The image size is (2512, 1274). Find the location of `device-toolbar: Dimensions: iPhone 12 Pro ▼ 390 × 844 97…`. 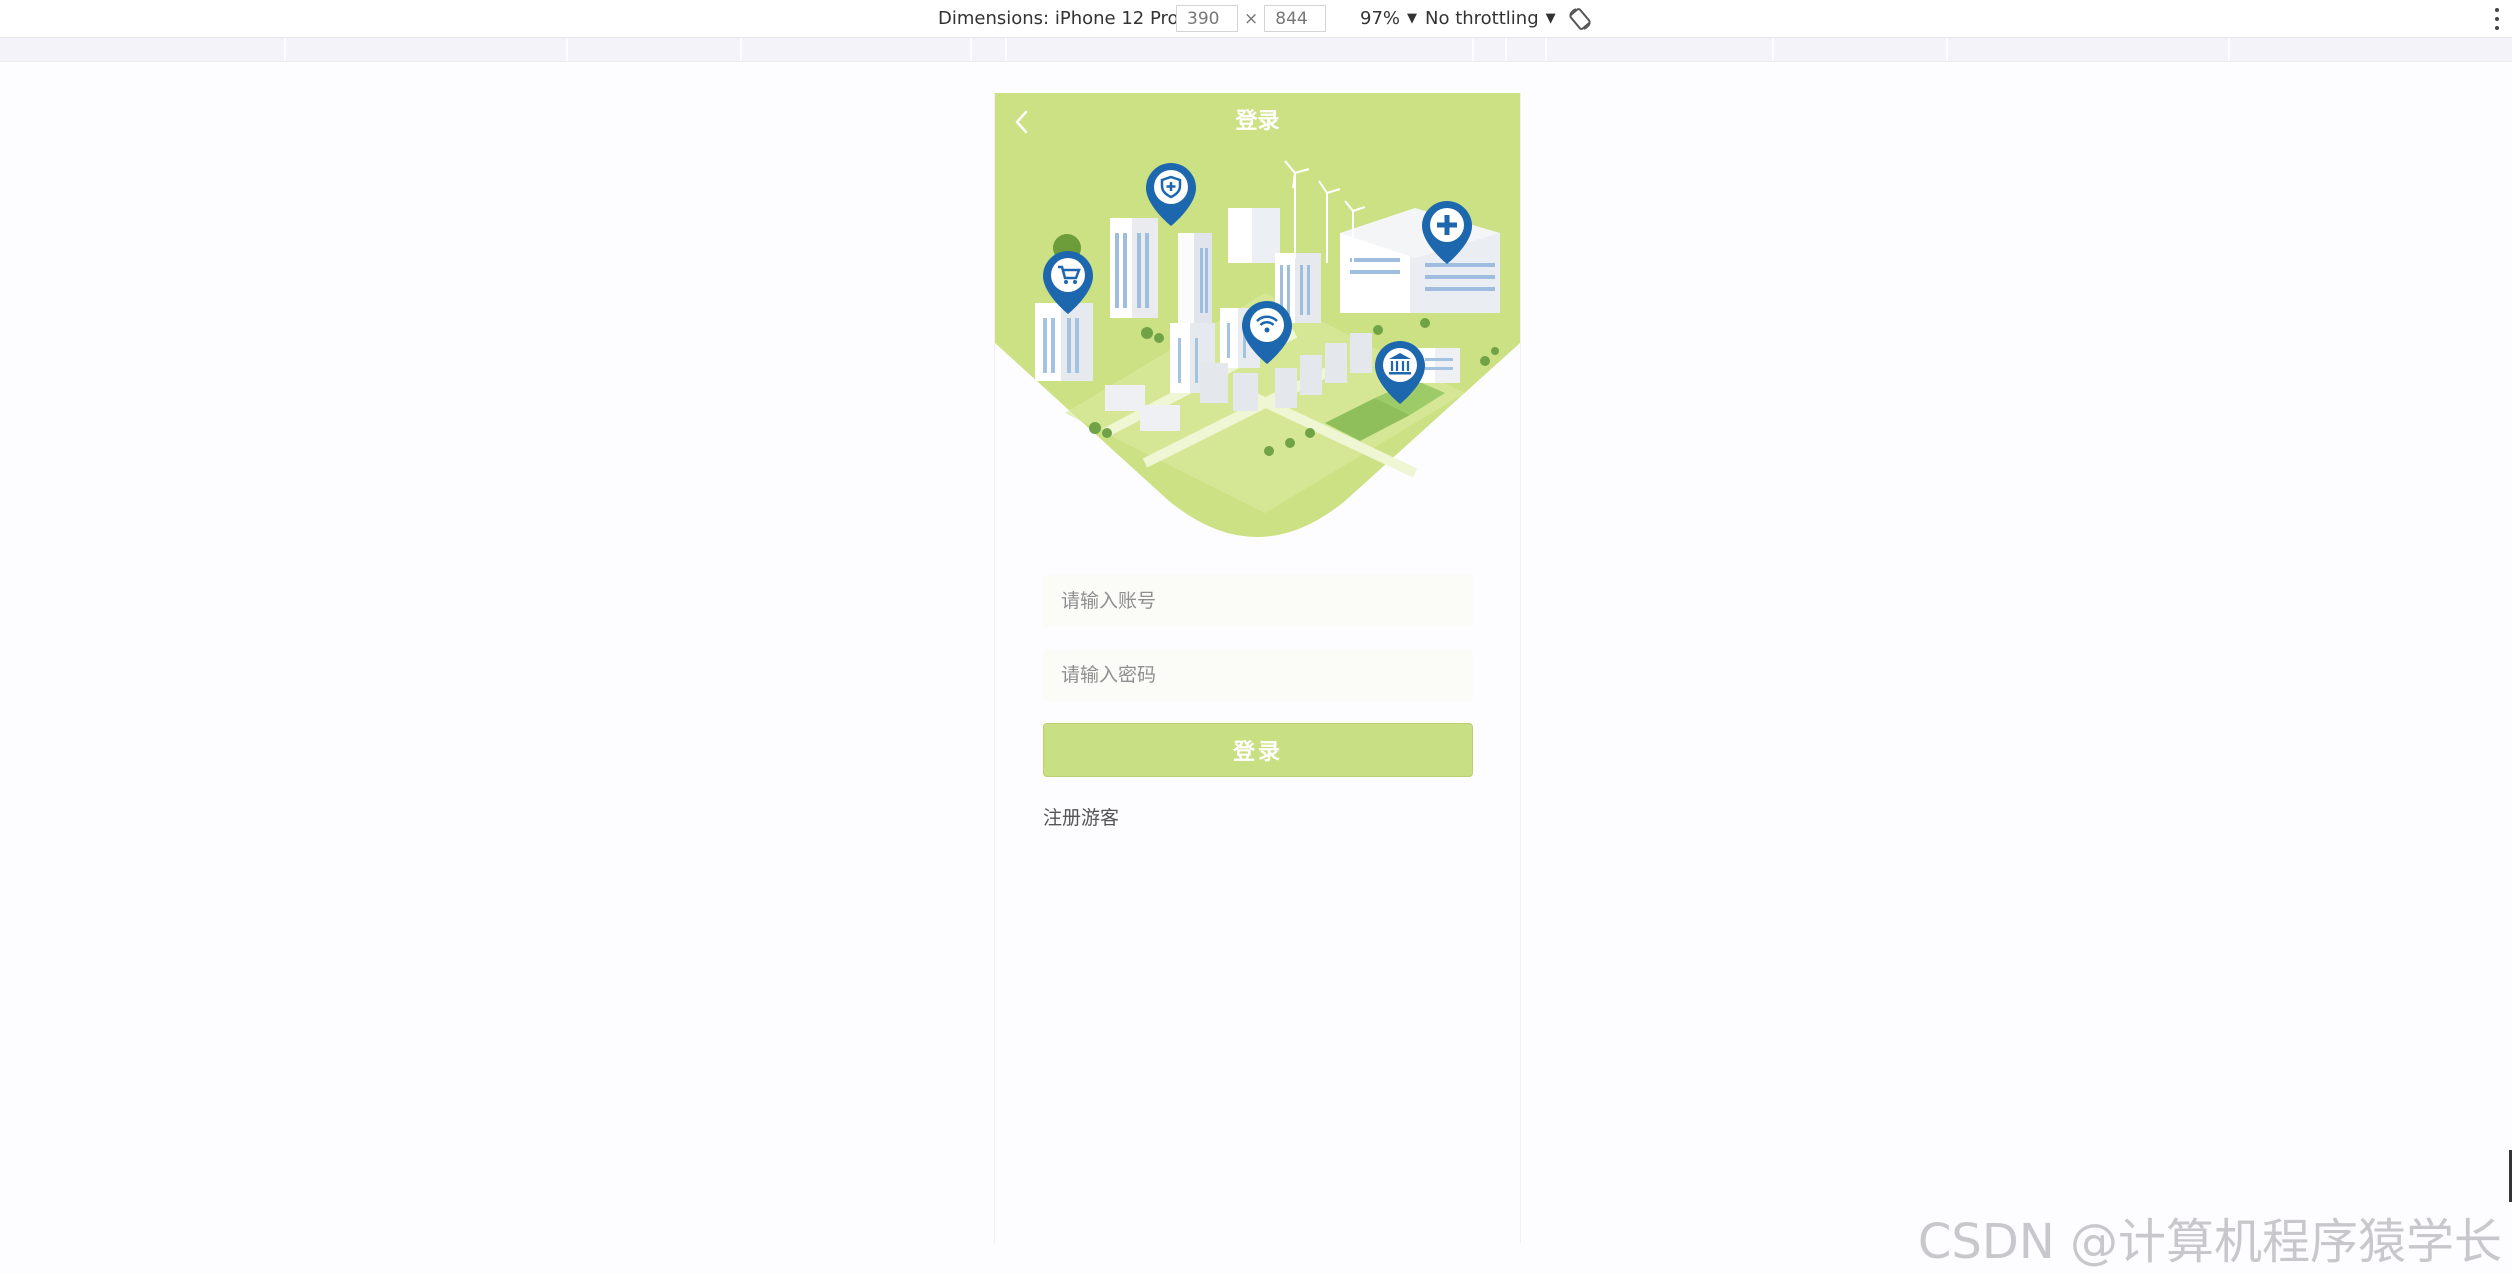

device-toolbar: Dimensions: iPhone 12 Pro ▼ 390 × 844 97… is located at coordinates (1256, 19).